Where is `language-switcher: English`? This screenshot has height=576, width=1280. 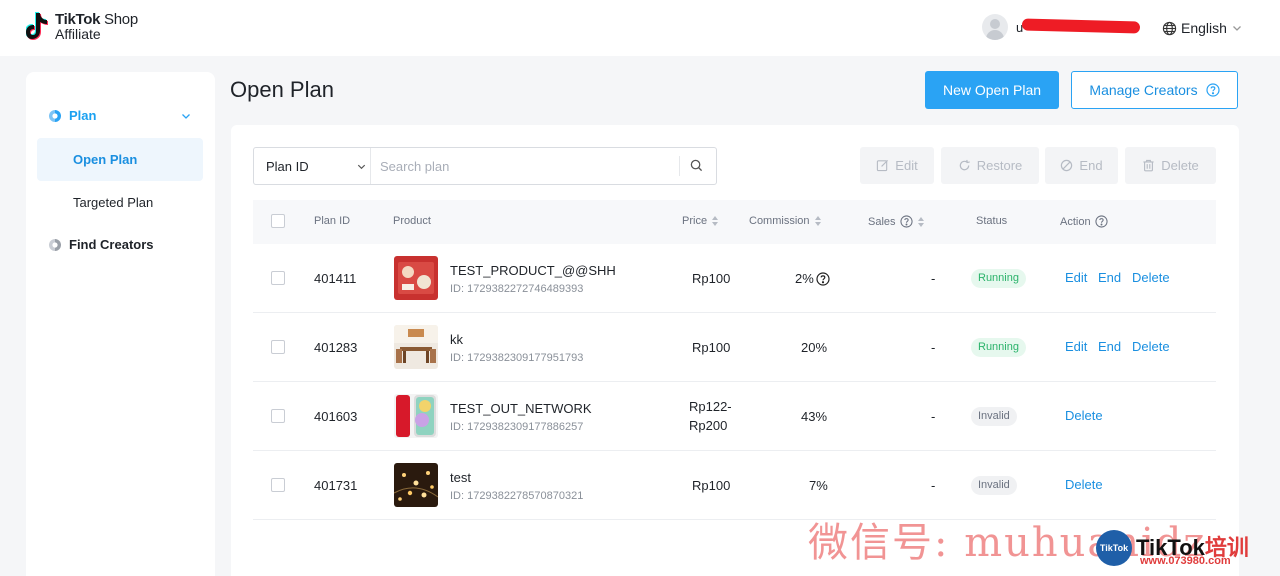
language-switcher: English is located at coordinates (1202, 28).